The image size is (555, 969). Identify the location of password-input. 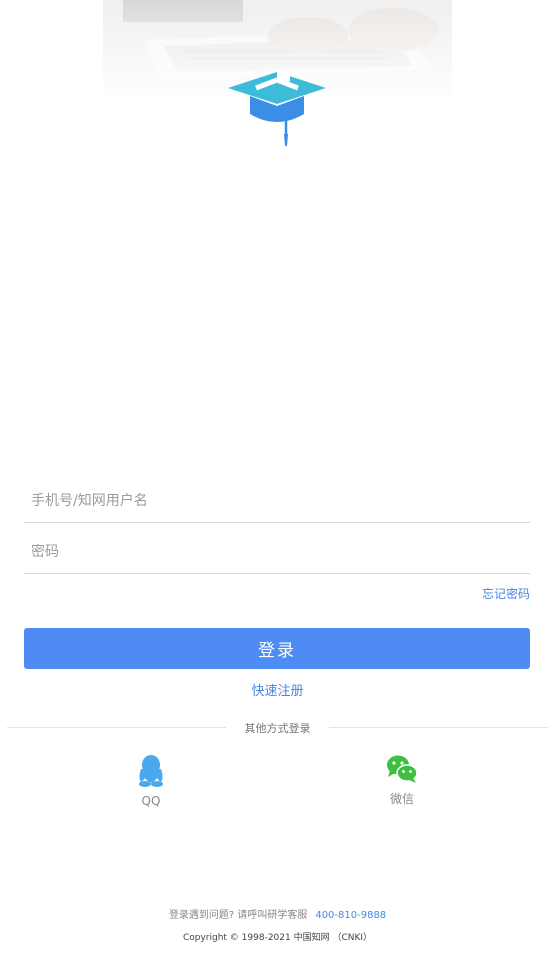
(277, 551).